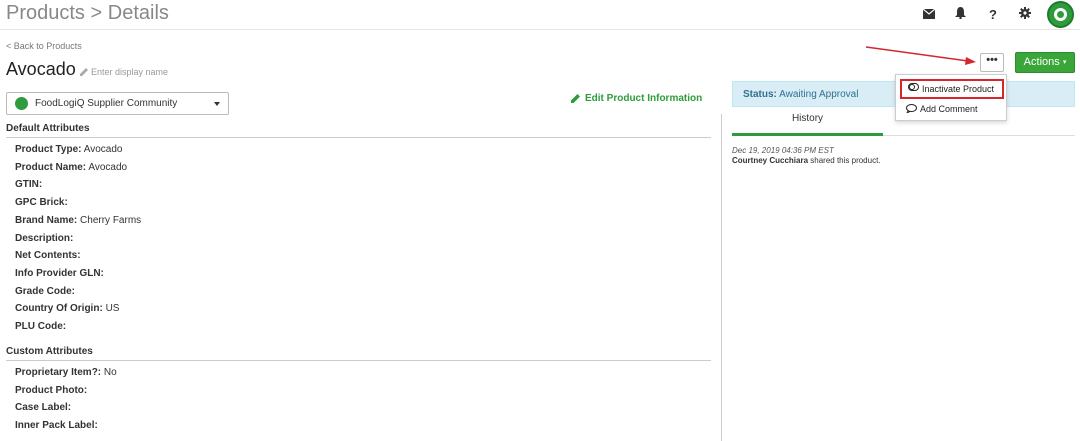  I want to click on actions-button: Actions ▾, so click(1045, 62).